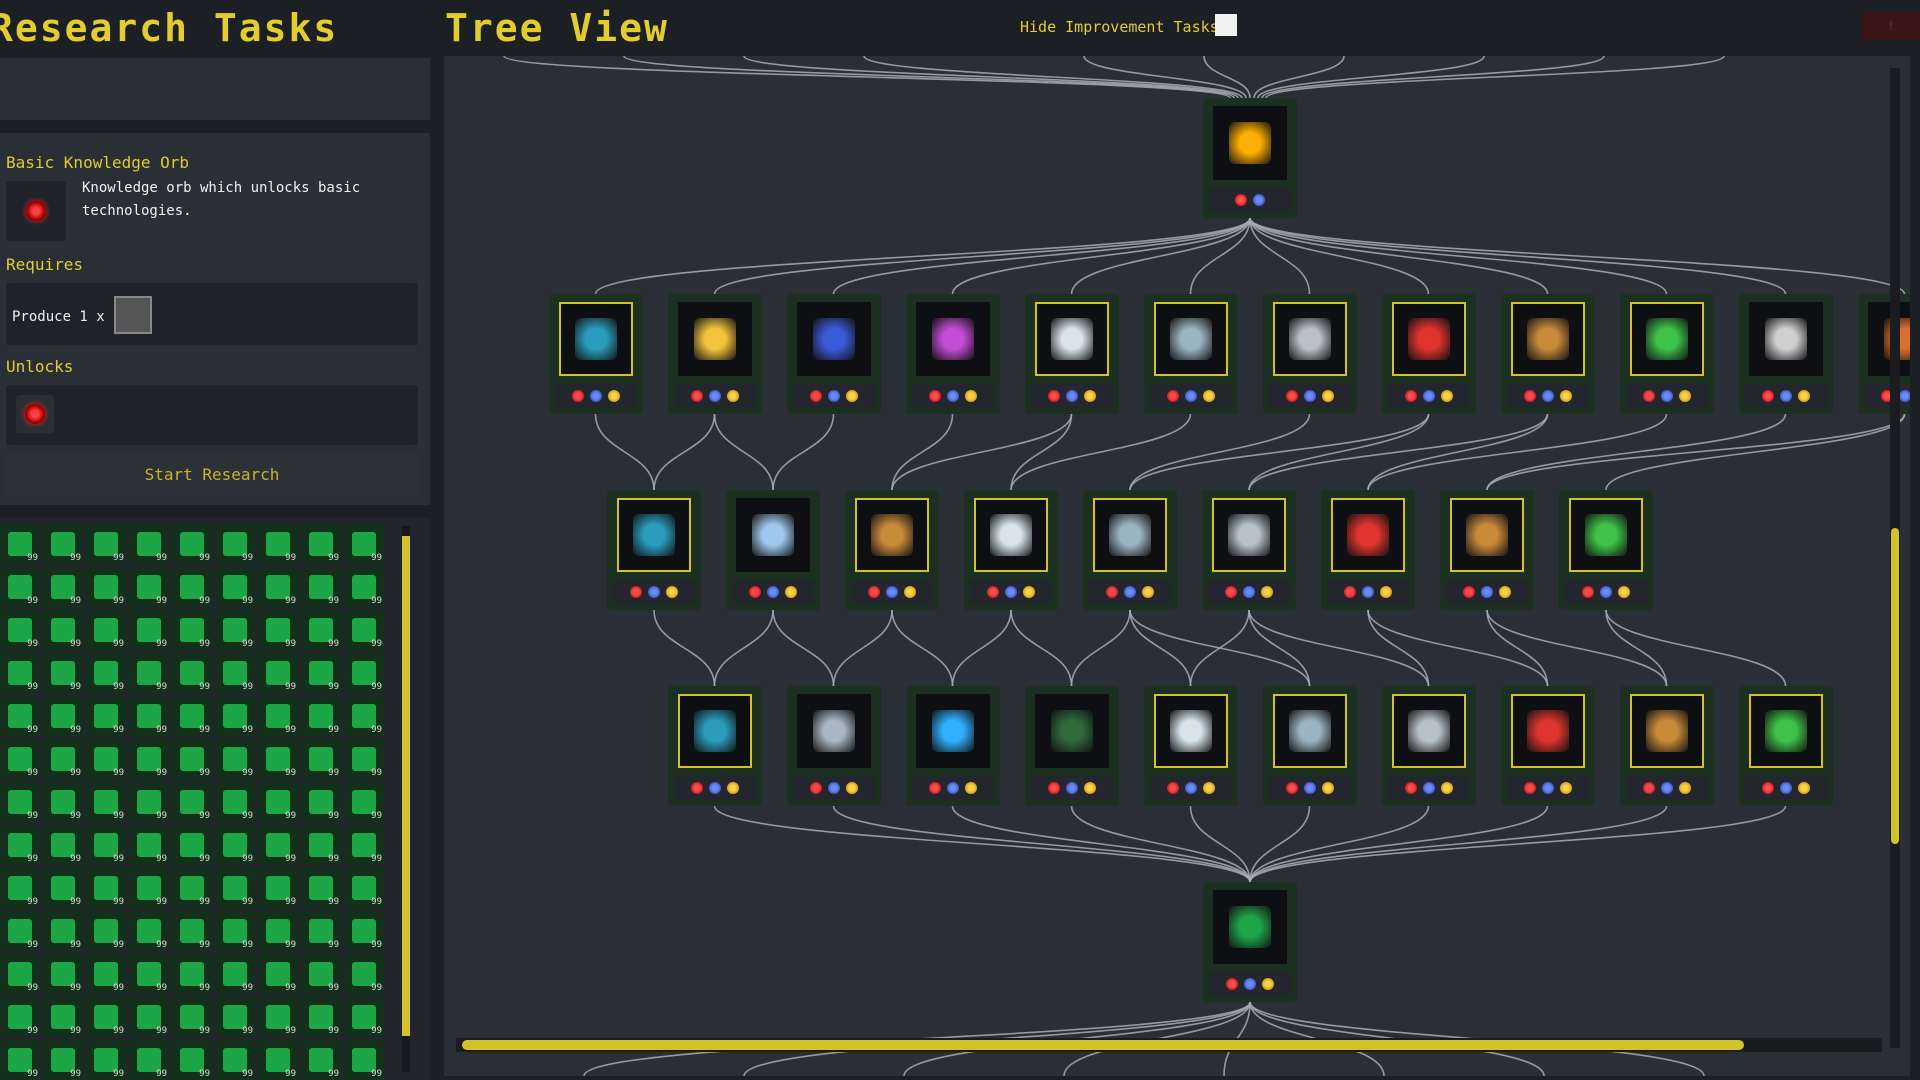 This screenshot has width=1920, height=1080. Describe the element at coordinates (1169, 1045) in the screenshot. I see `tree-horizontal-scrollbar` at that location.